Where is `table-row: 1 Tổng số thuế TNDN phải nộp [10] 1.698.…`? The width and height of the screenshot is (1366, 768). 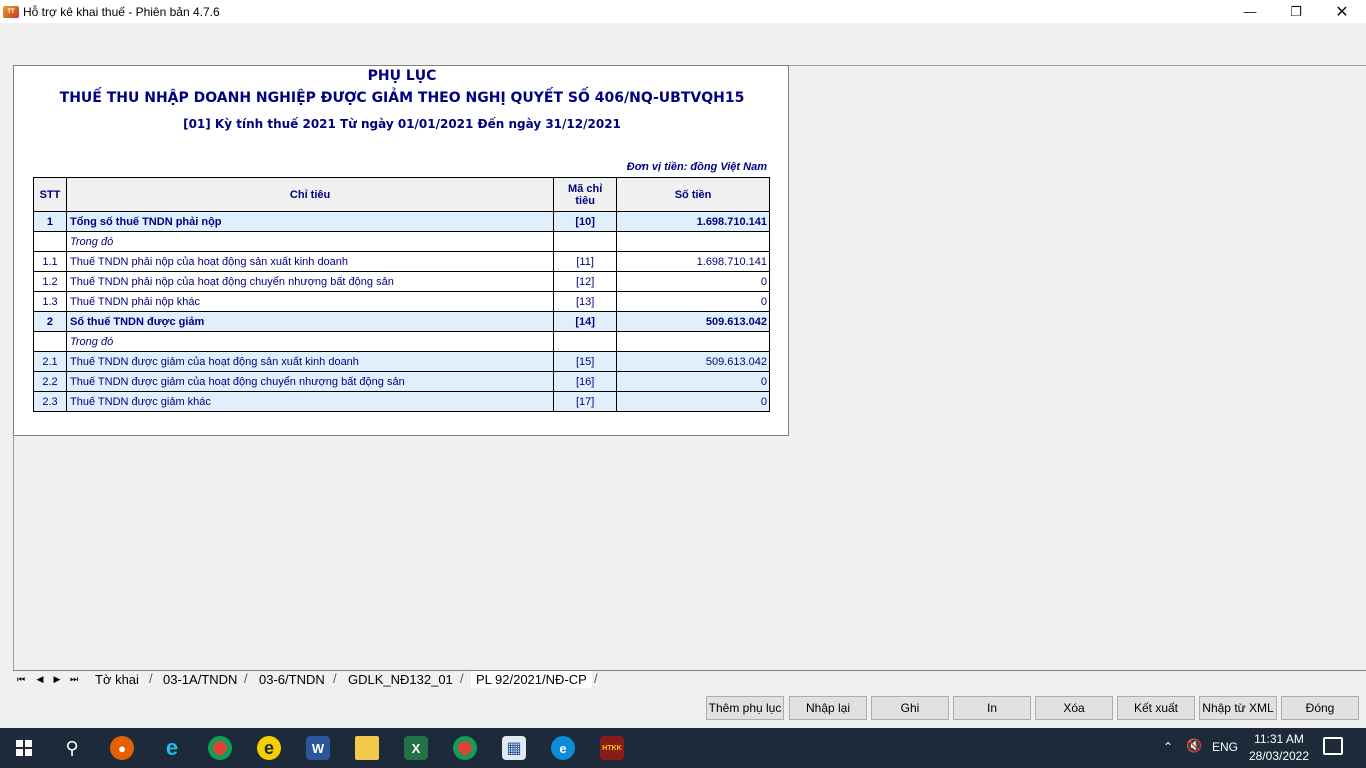 table-row: 1 Tổng số thuế TNDN phải nộp [10] 1.698.… is located at coordinates (401, 221).